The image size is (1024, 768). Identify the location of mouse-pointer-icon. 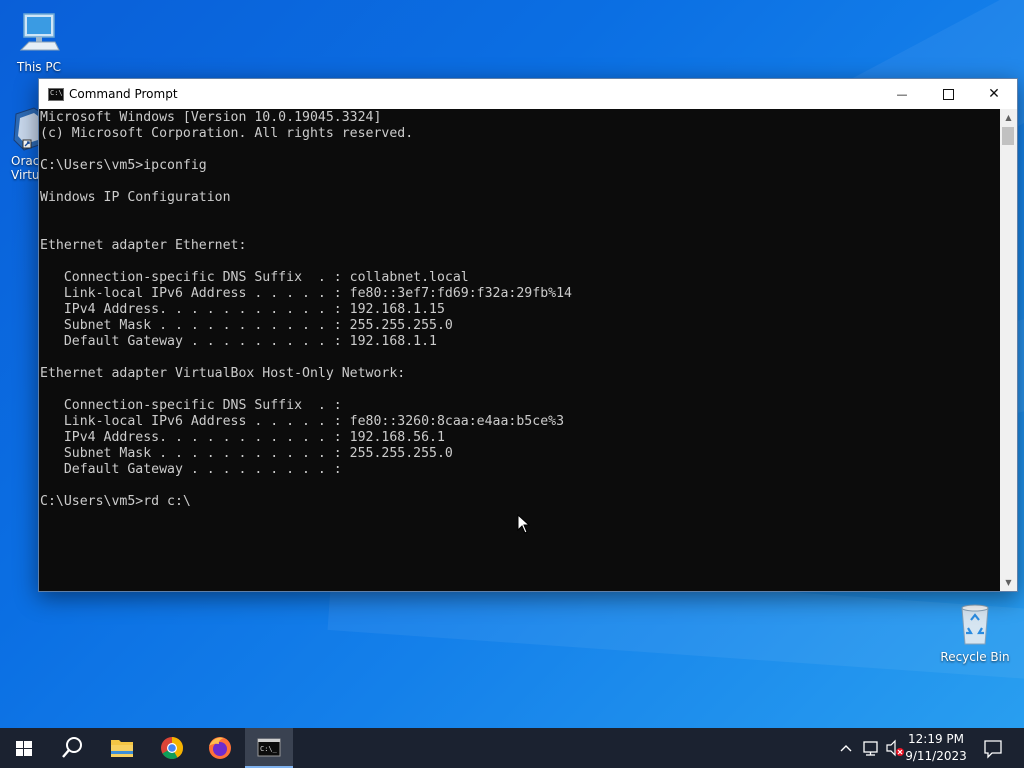
(524, 524).